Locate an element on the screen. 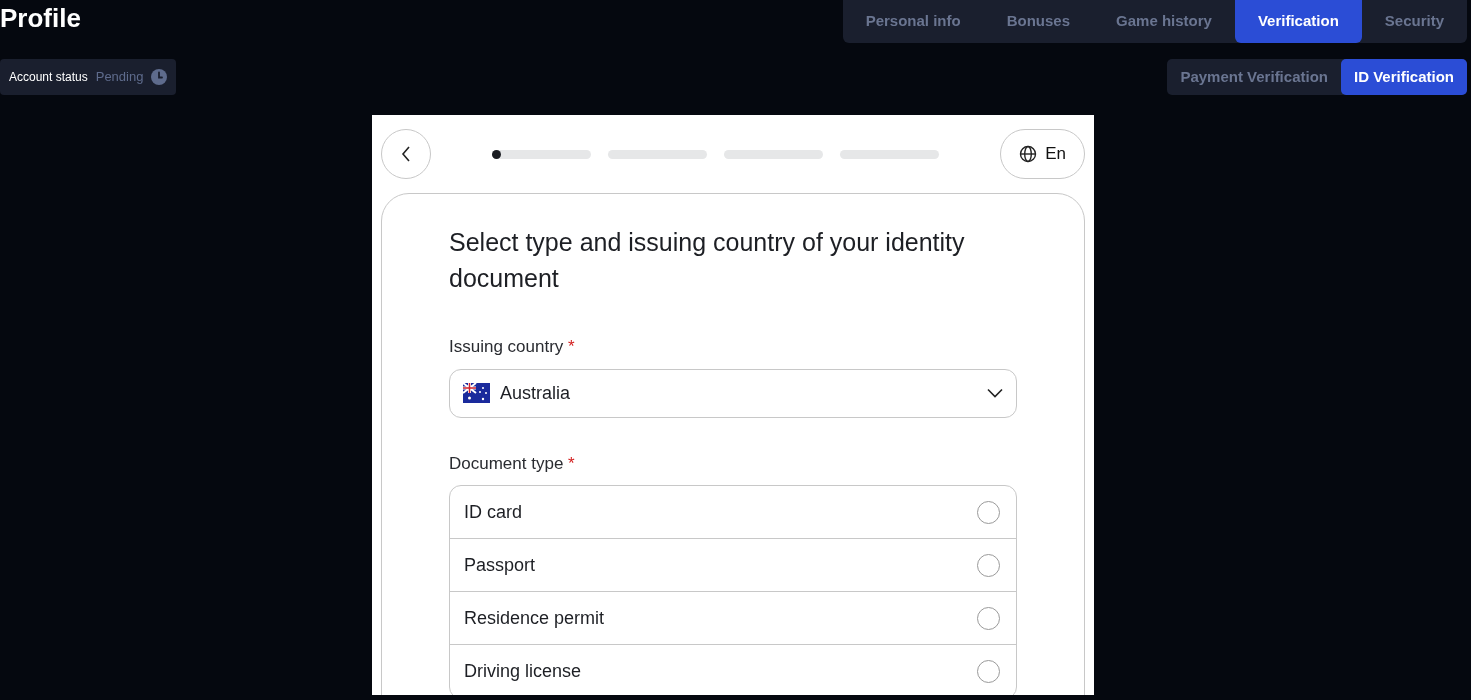 The image size is (1471, 700). field-label: Document type * is located at coordinates (512, 463).